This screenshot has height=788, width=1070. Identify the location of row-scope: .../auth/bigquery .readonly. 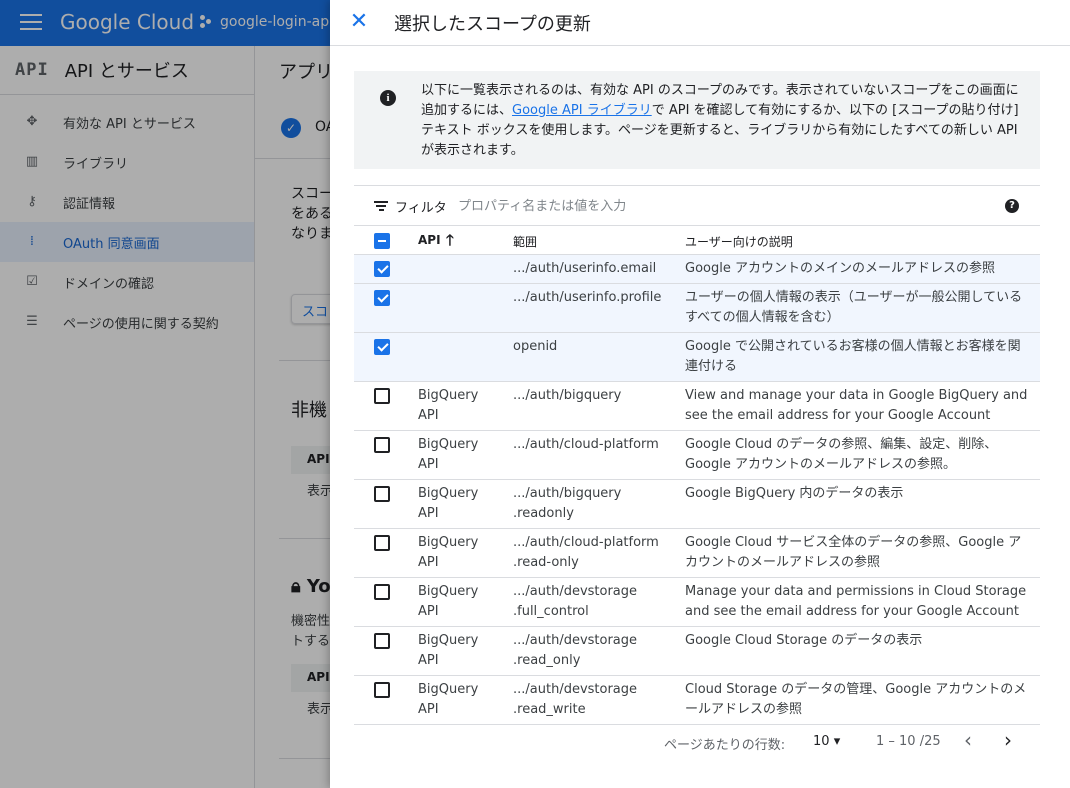
(567, 503).